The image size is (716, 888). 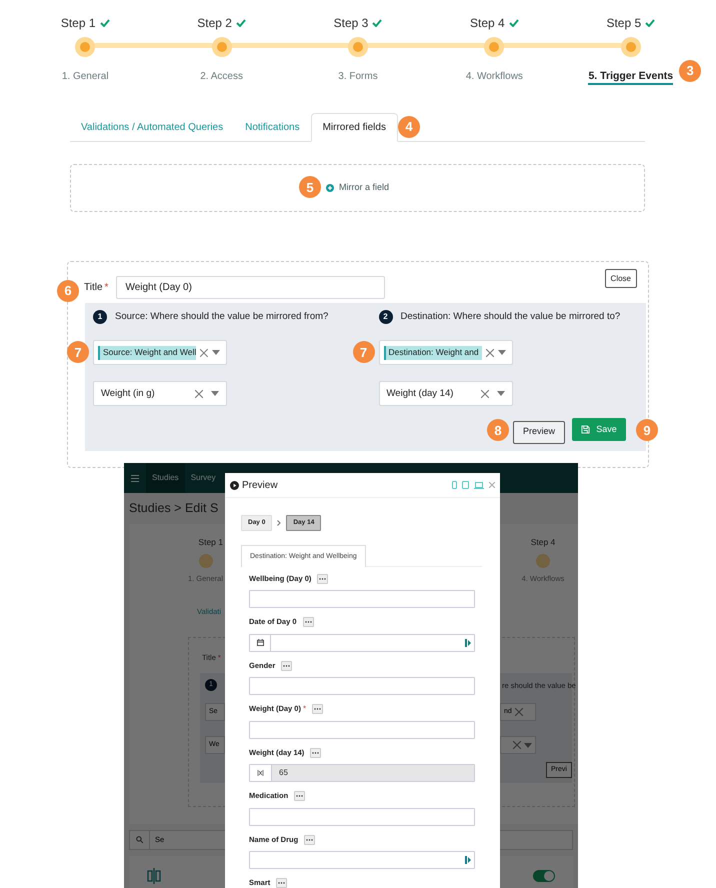 What do you see at coordinates (624, 23) in the screenshot?
I see `step-label: Step 5` at bounding box center [624, 23].